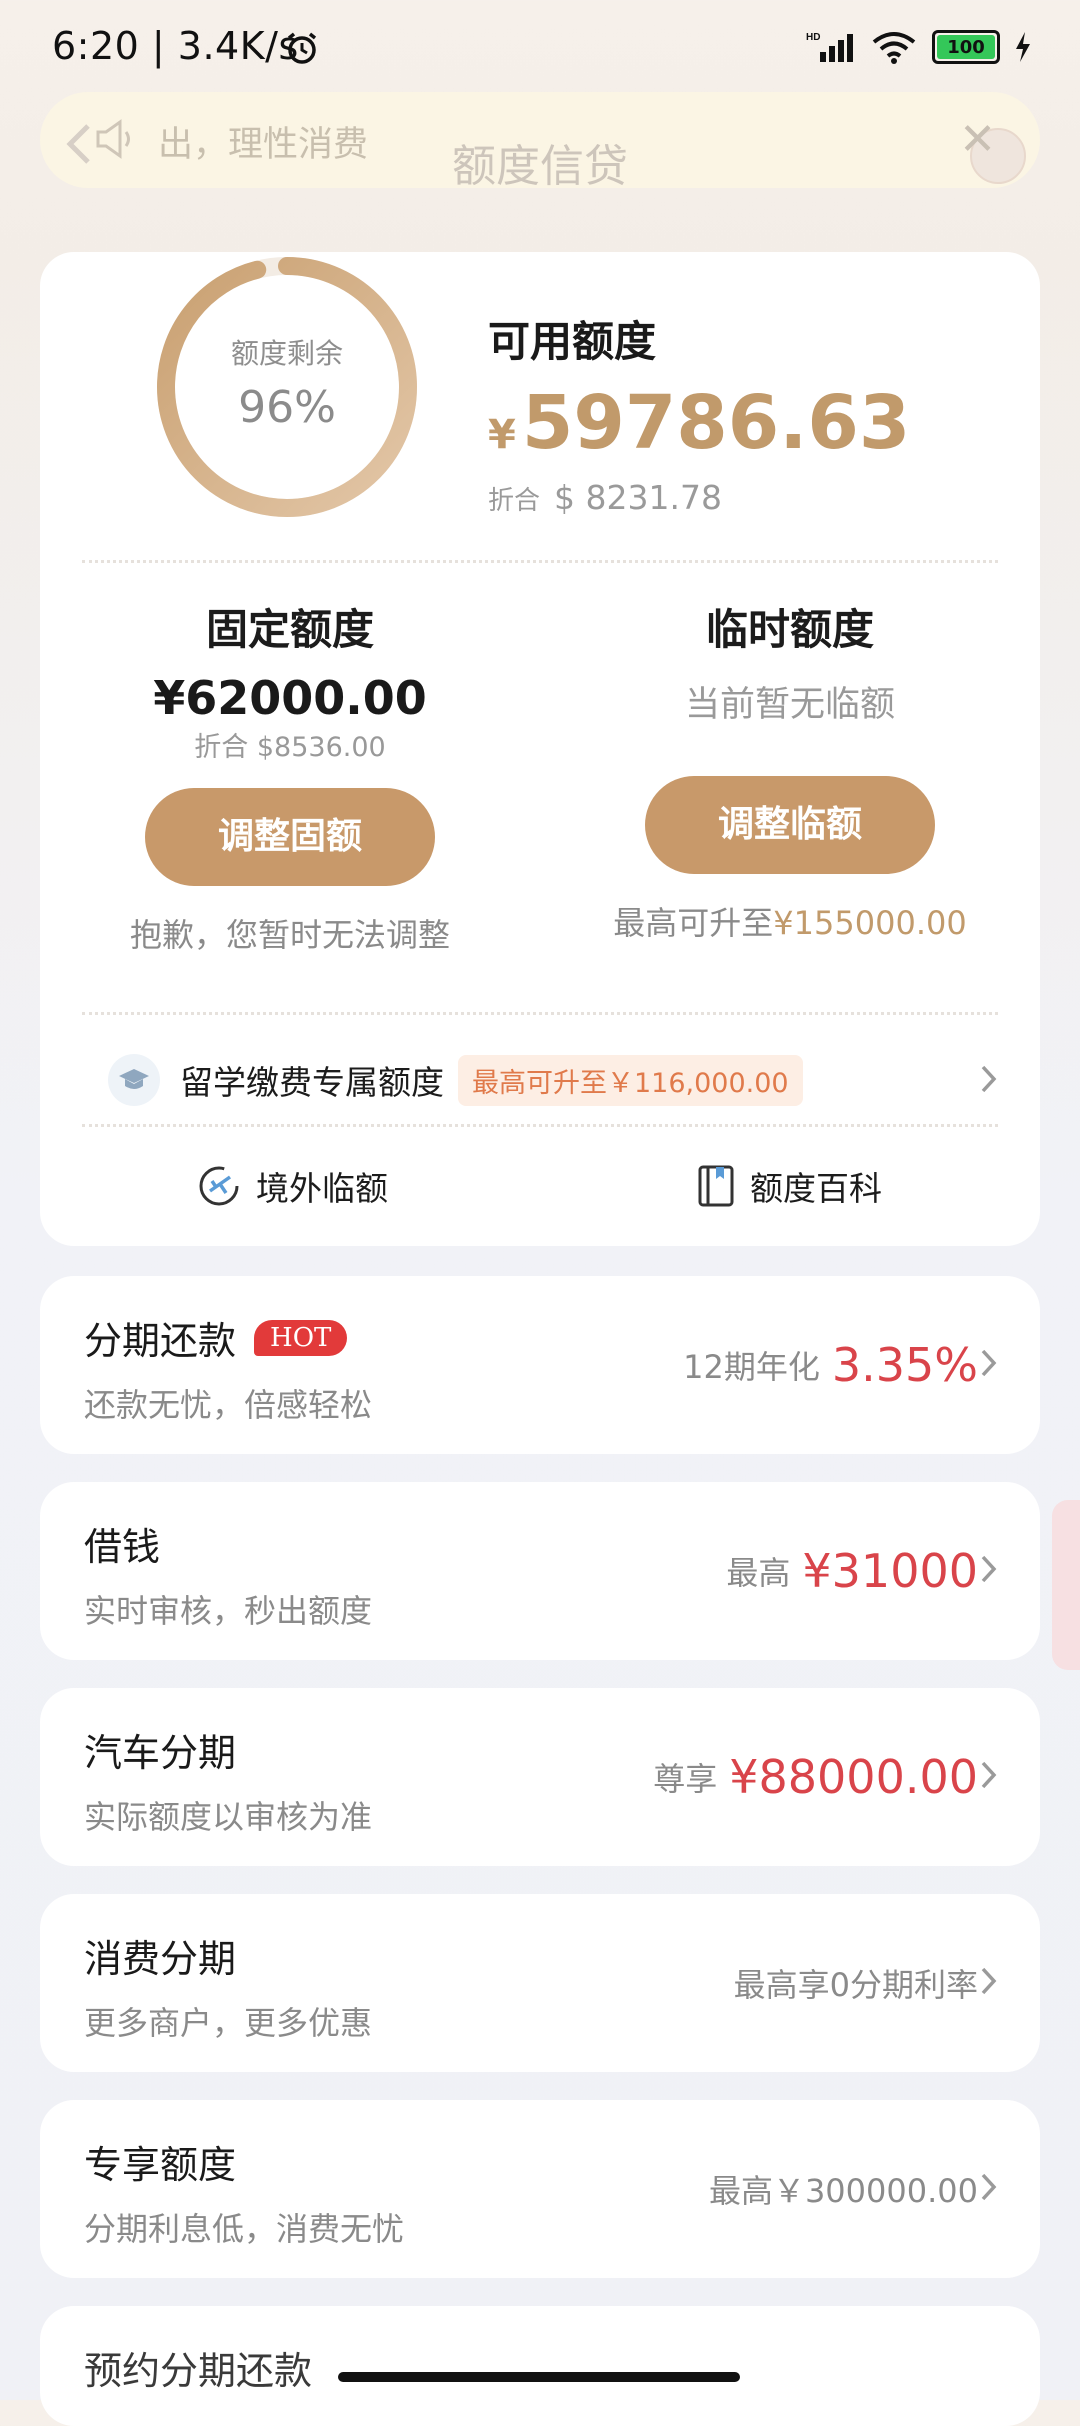 This screenshot has height=2426, width=1080. Describe the element at coordinates (228, 1611) in the screenshot. I see `borrow-subtitle: 实时审核，秒出额度` at that location.